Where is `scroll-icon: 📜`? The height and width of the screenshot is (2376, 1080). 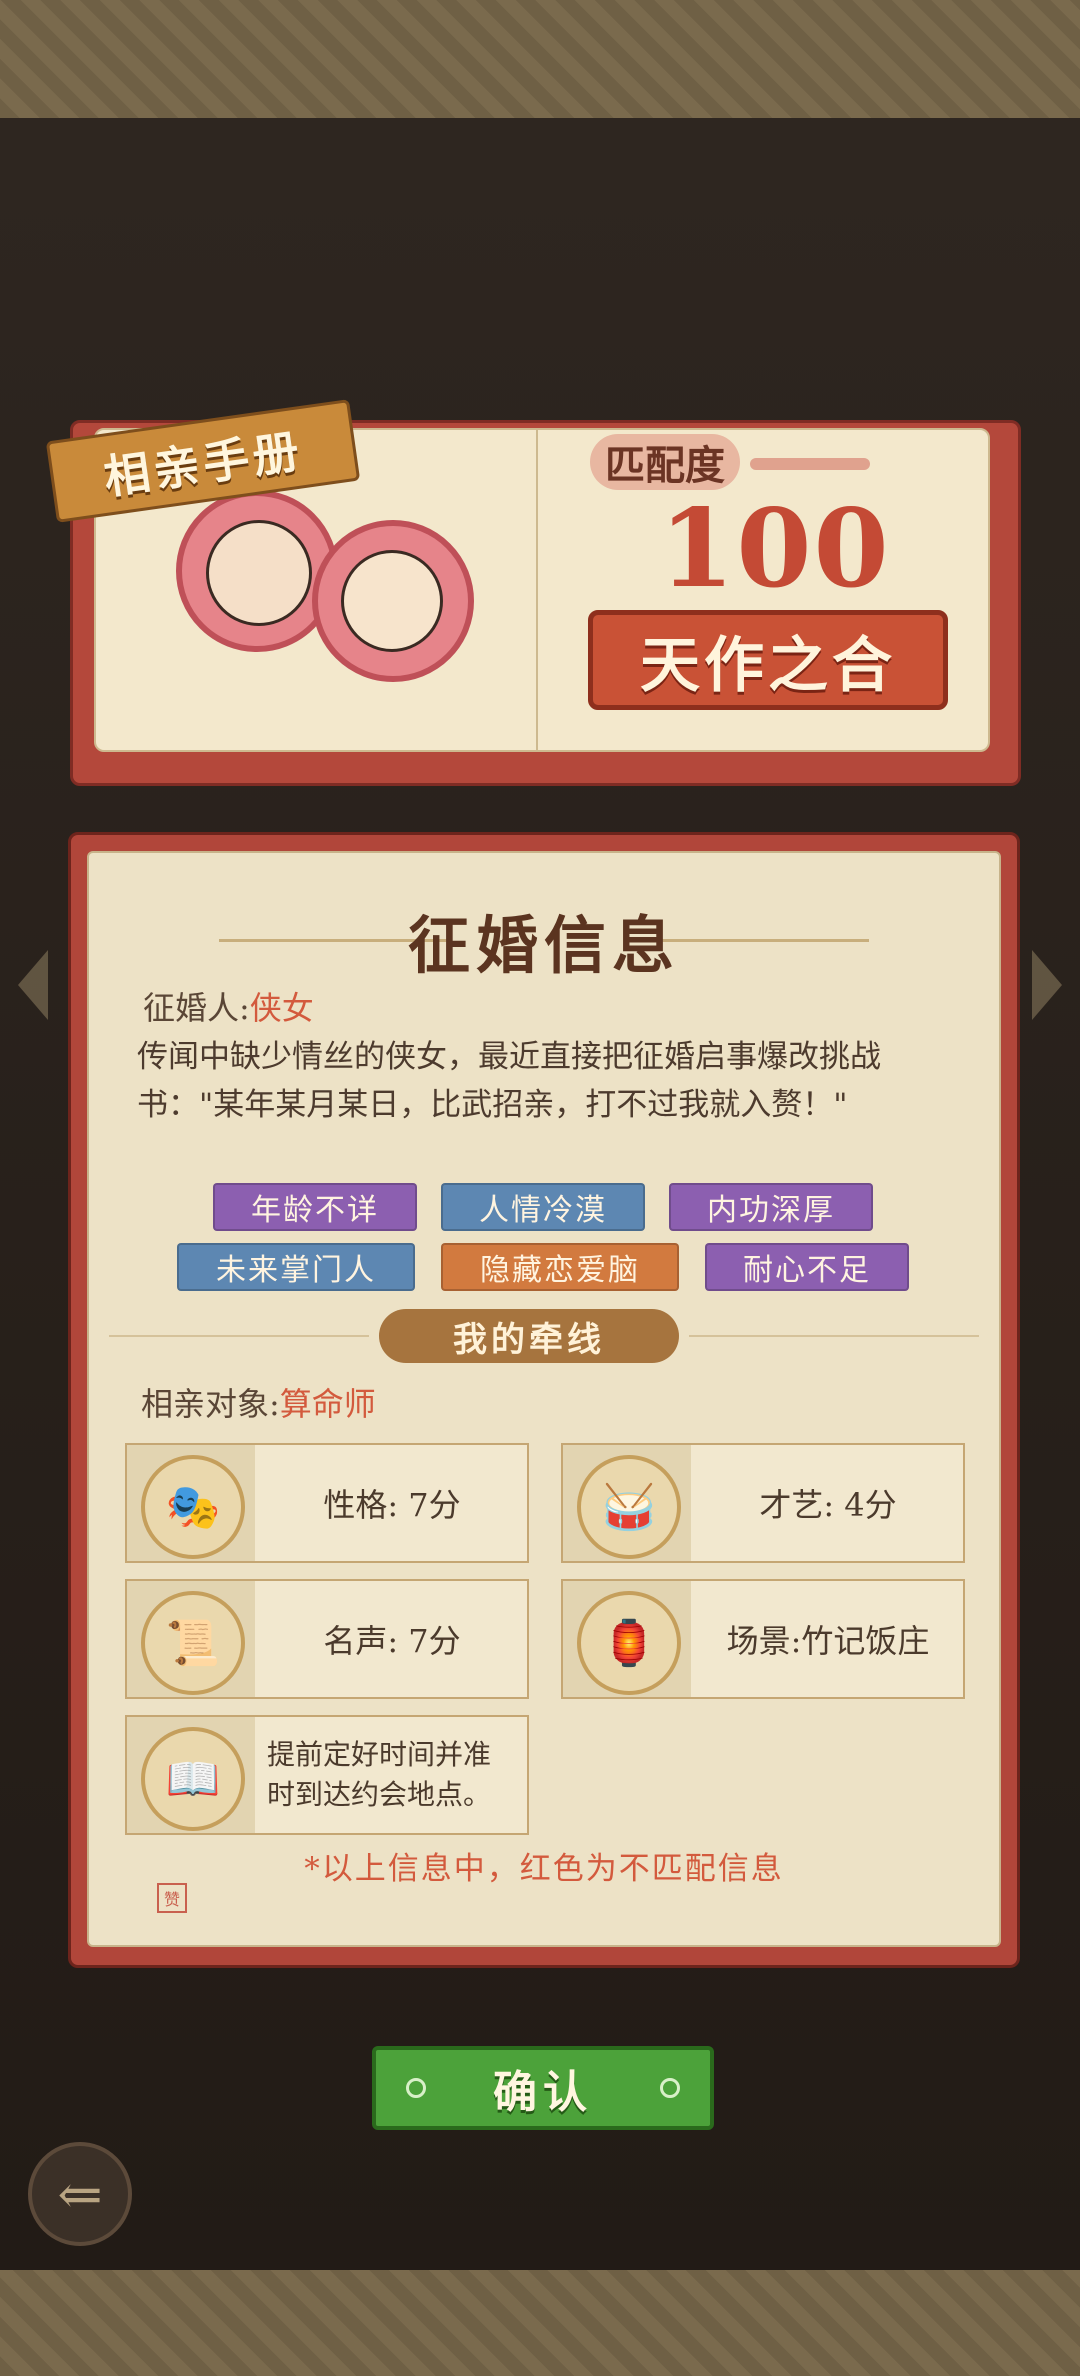 scroll-icon: 📜 is located at coordinates (193, 1643).